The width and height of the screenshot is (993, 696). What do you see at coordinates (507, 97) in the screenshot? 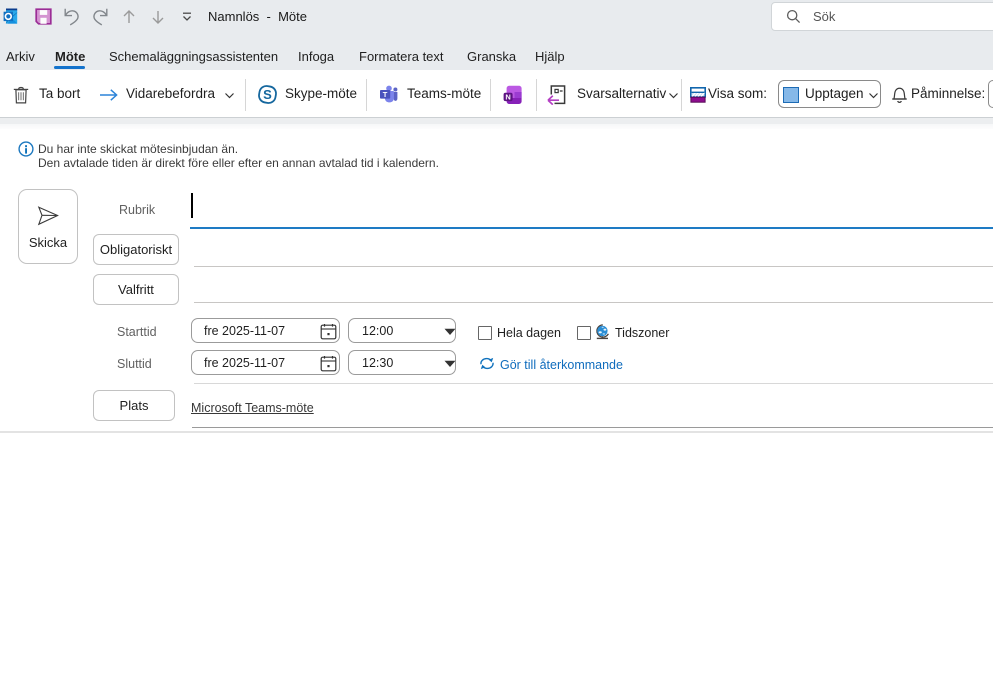
I see `svg-text: N` at bounding box center [507, 97].